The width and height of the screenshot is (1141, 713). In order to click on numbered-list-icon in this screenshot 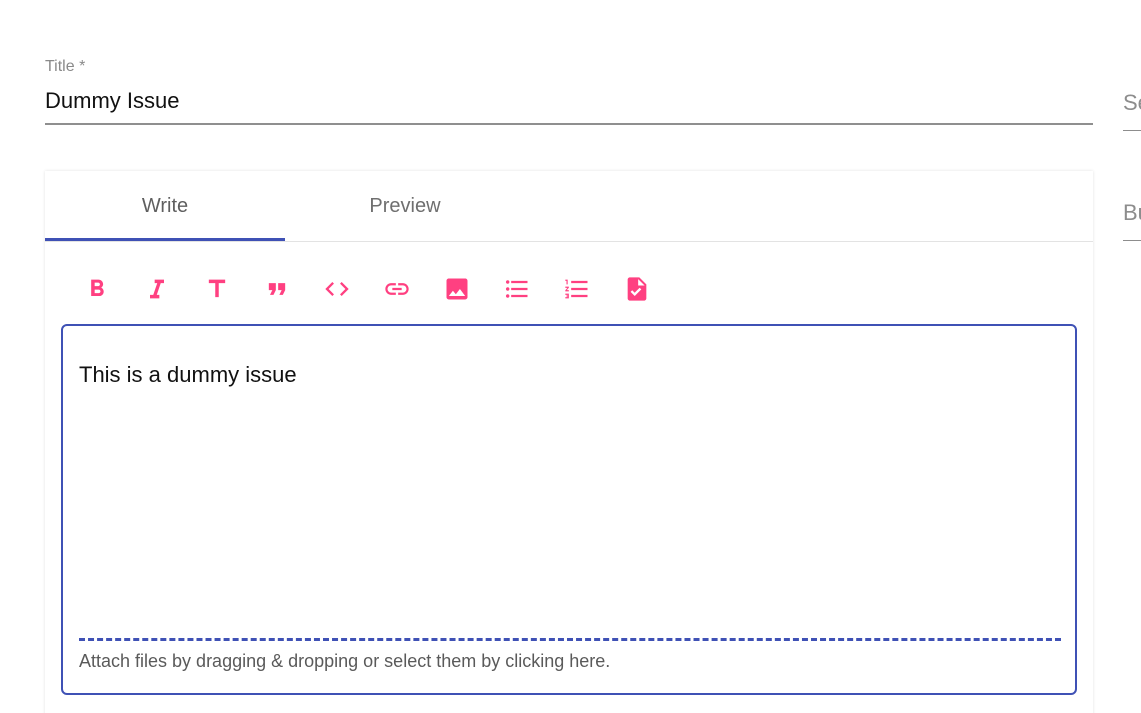, I will do `click(576, 289)`.